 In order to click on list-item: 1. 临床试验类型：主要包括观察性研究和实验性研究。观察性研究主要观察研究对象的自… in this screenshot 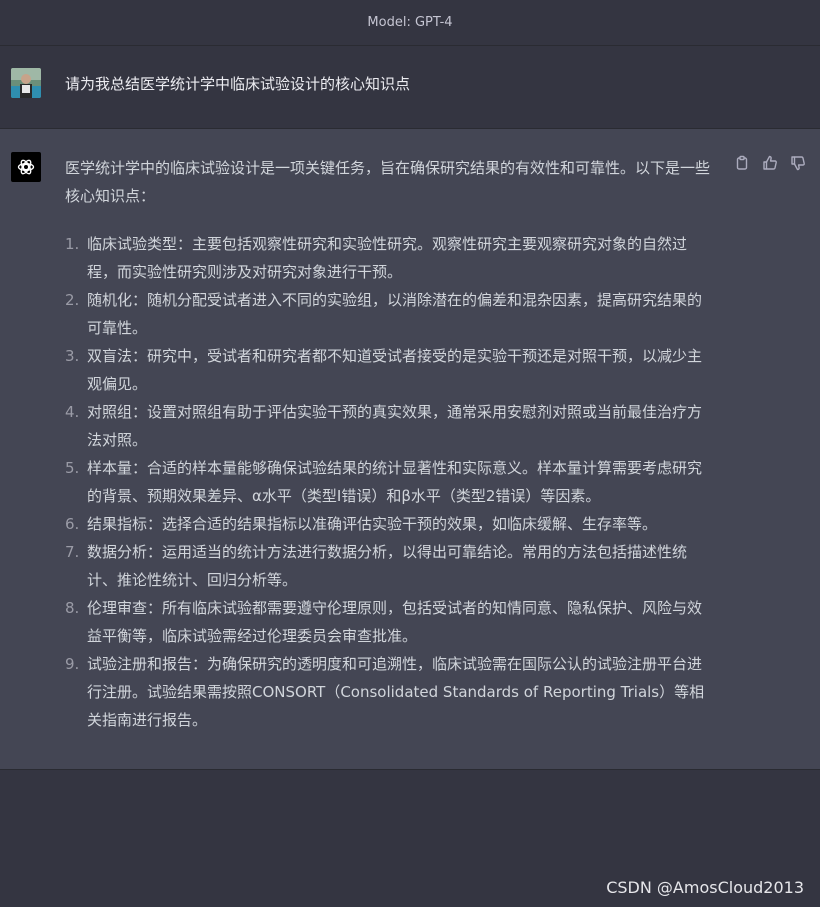, I will do `click(390, 258)`.